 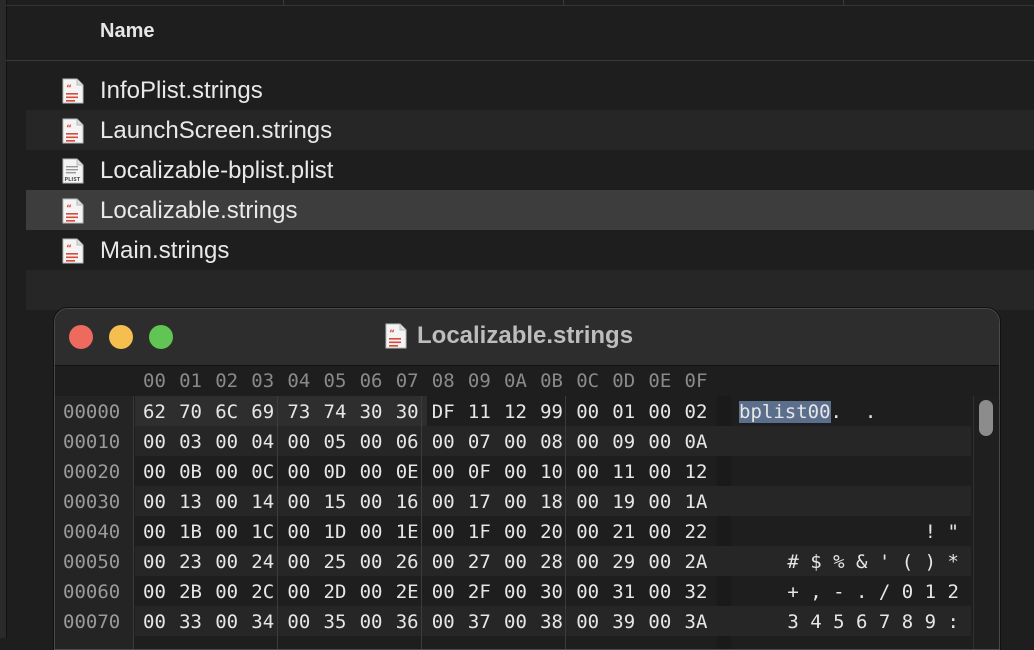 What do you see at coordinates (335, 502) in the screenshot?
I see `hex-byte: 15` at bounding box center [335, 502].